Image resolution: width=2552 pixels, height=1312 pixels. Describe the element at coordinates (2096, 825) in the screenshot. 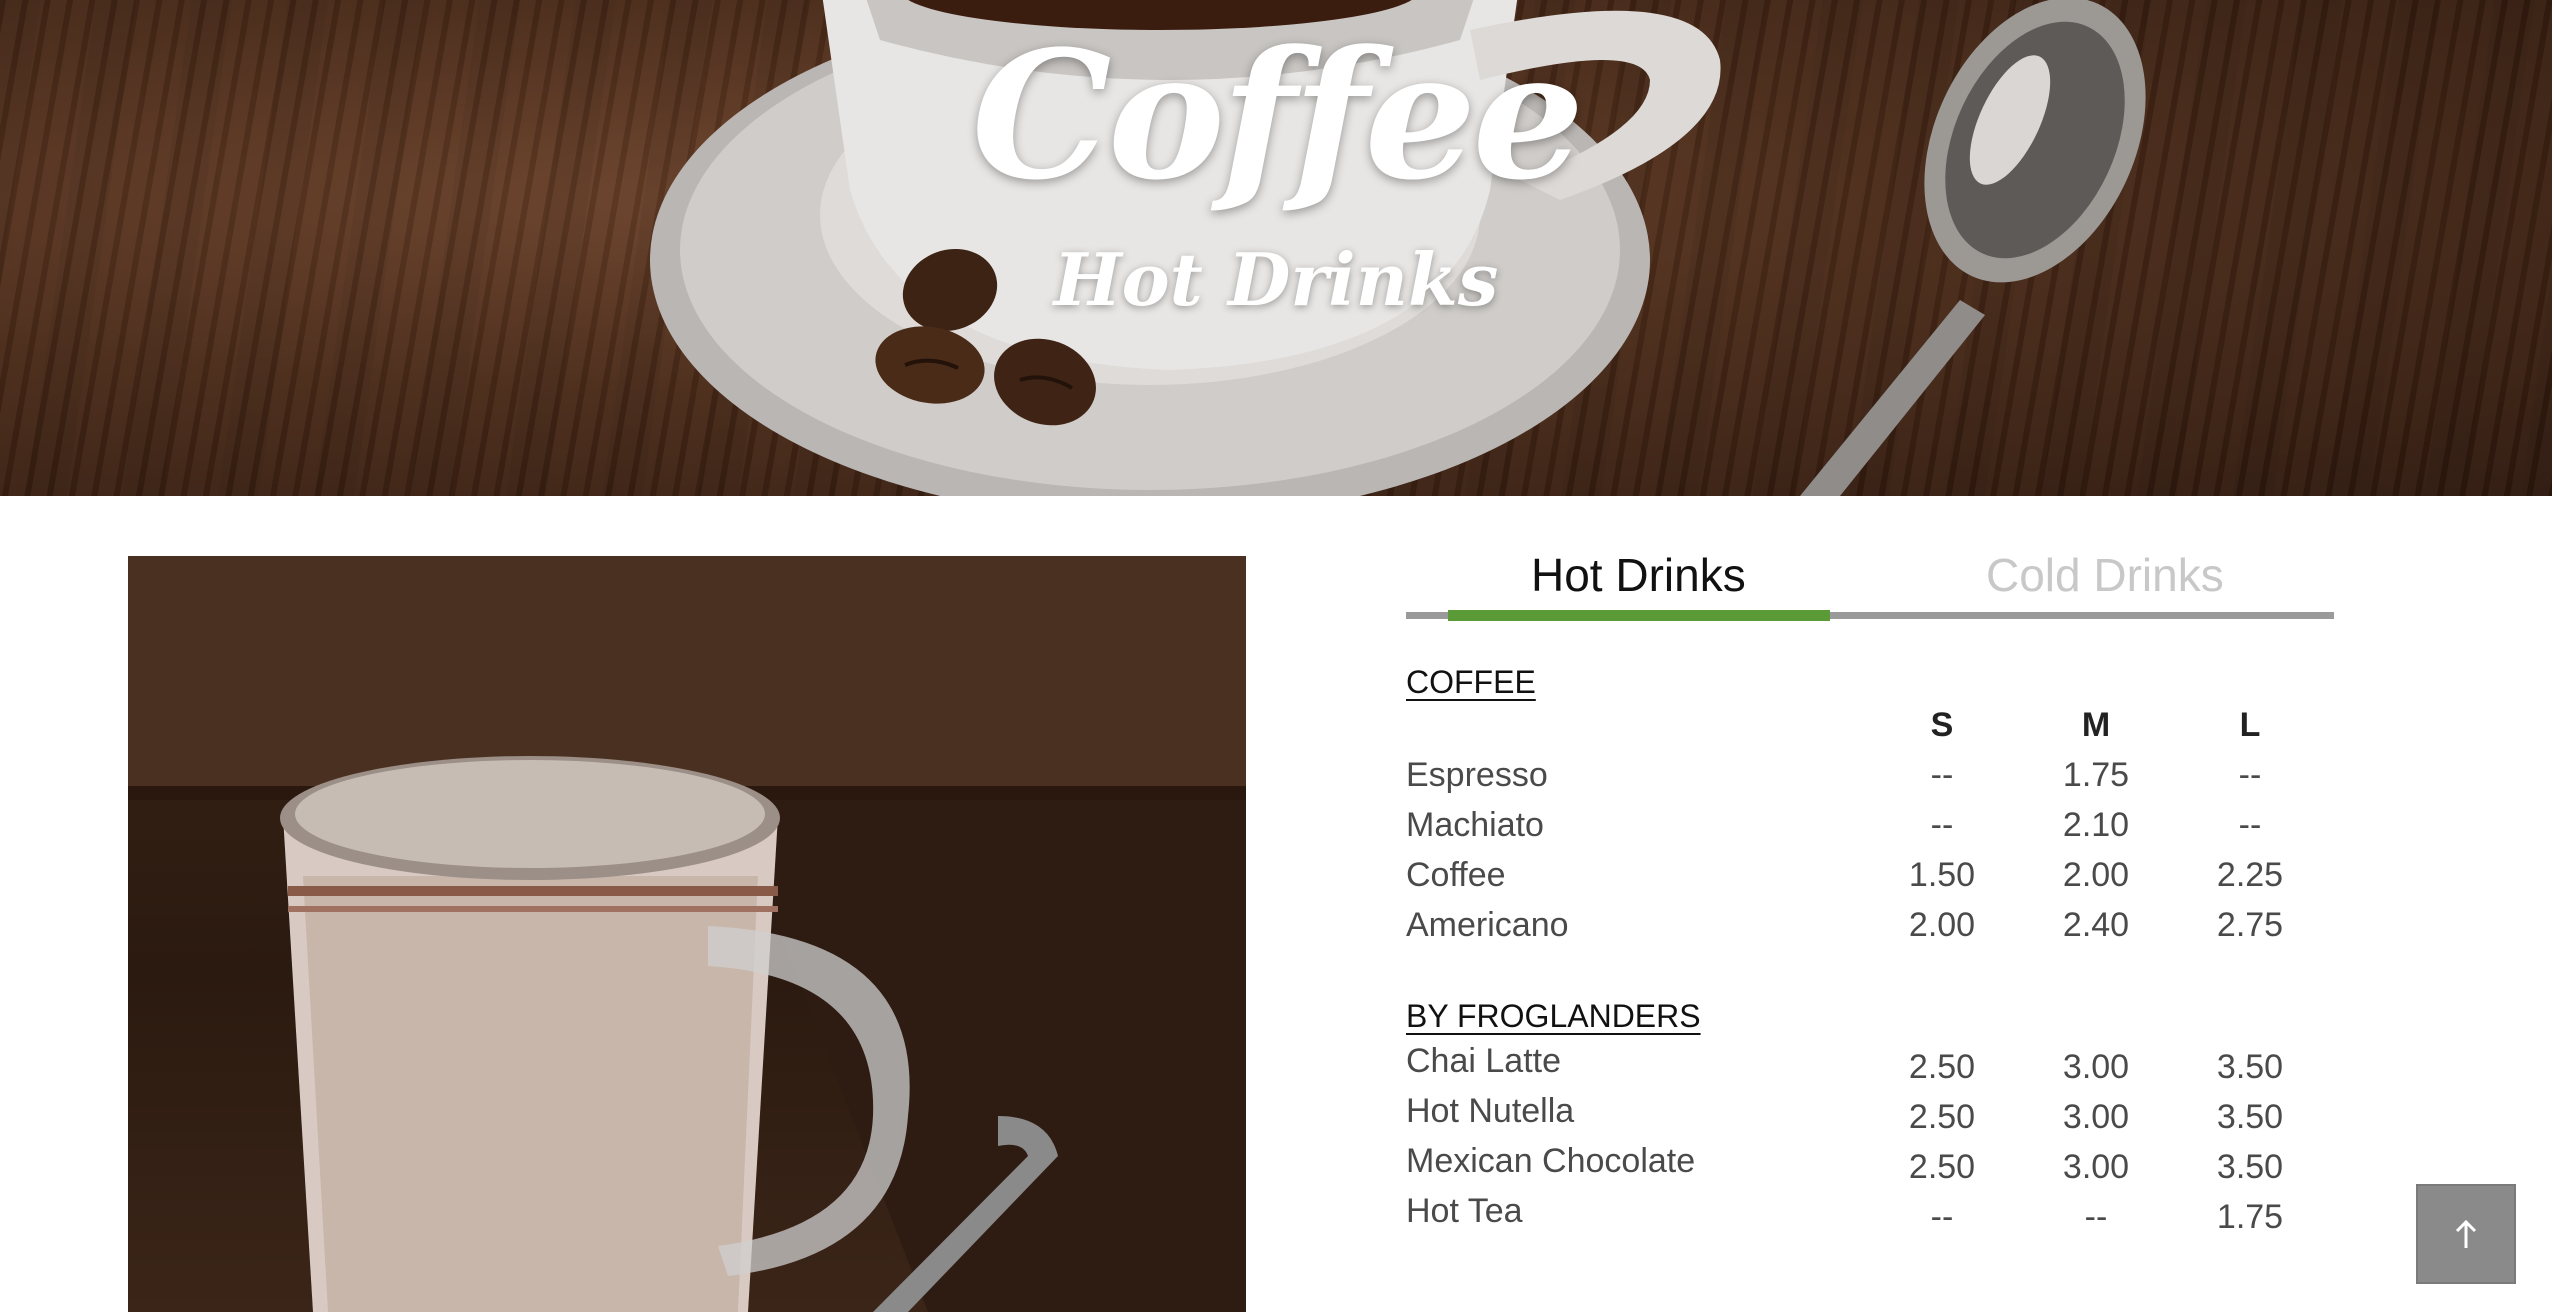

I see `price-machiato-m: 2.10` at that location.